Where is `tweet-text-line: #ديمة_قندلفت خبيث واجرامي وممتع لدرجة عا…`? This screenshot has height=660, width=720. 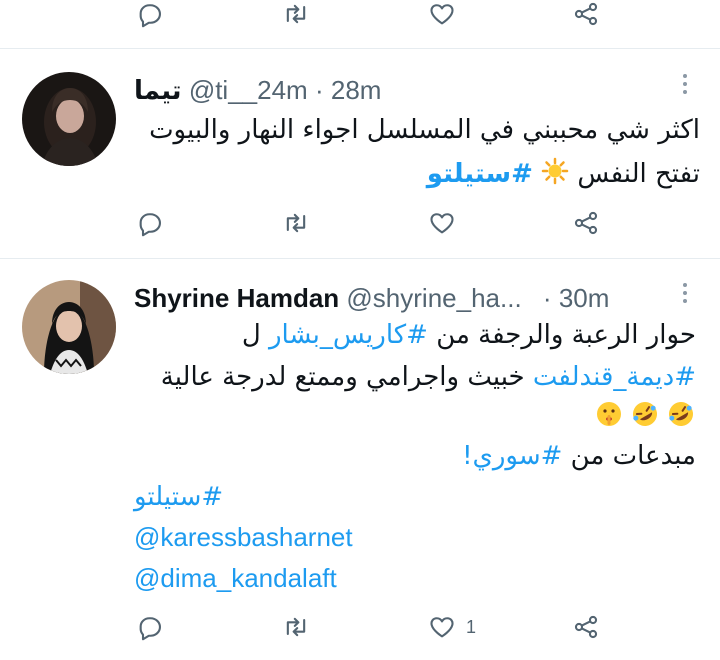
tweet-text-line: #ديمة_قندلفت خبيث واجرامي وممتع لدرجة عا… is located at coordinates (428, 377).